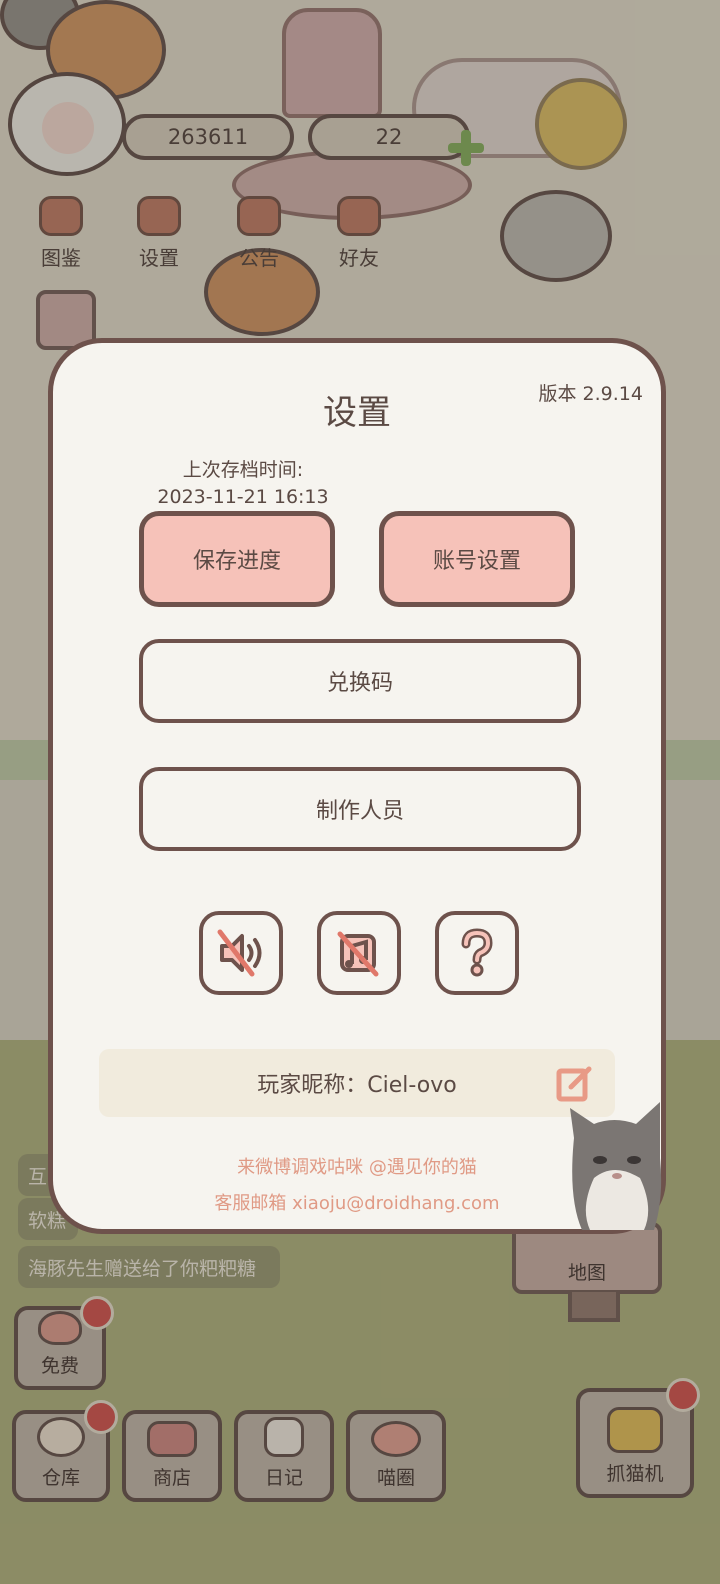 The height and width of the screenshot is (1584, 720). I want to click on peeking-cat-icon, so click(616, 1166).